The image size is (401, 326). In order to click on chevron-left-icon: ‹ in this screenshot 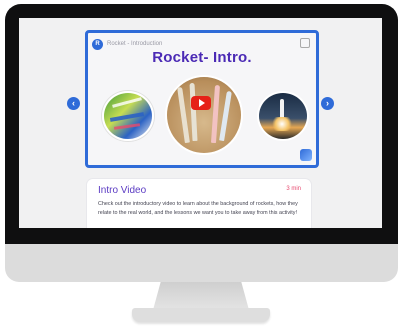, I will do `click(73, 103)`.